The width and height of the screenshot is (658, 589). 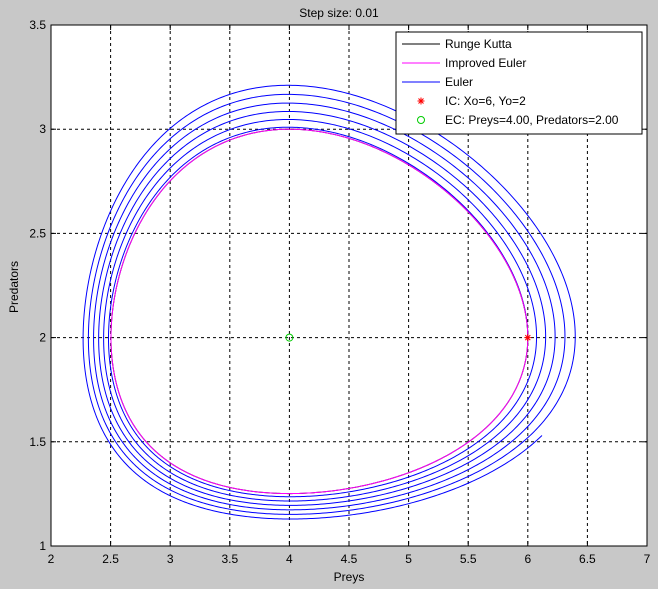 I want to click on x-tick-label: 2, so click(x=51, y=559).